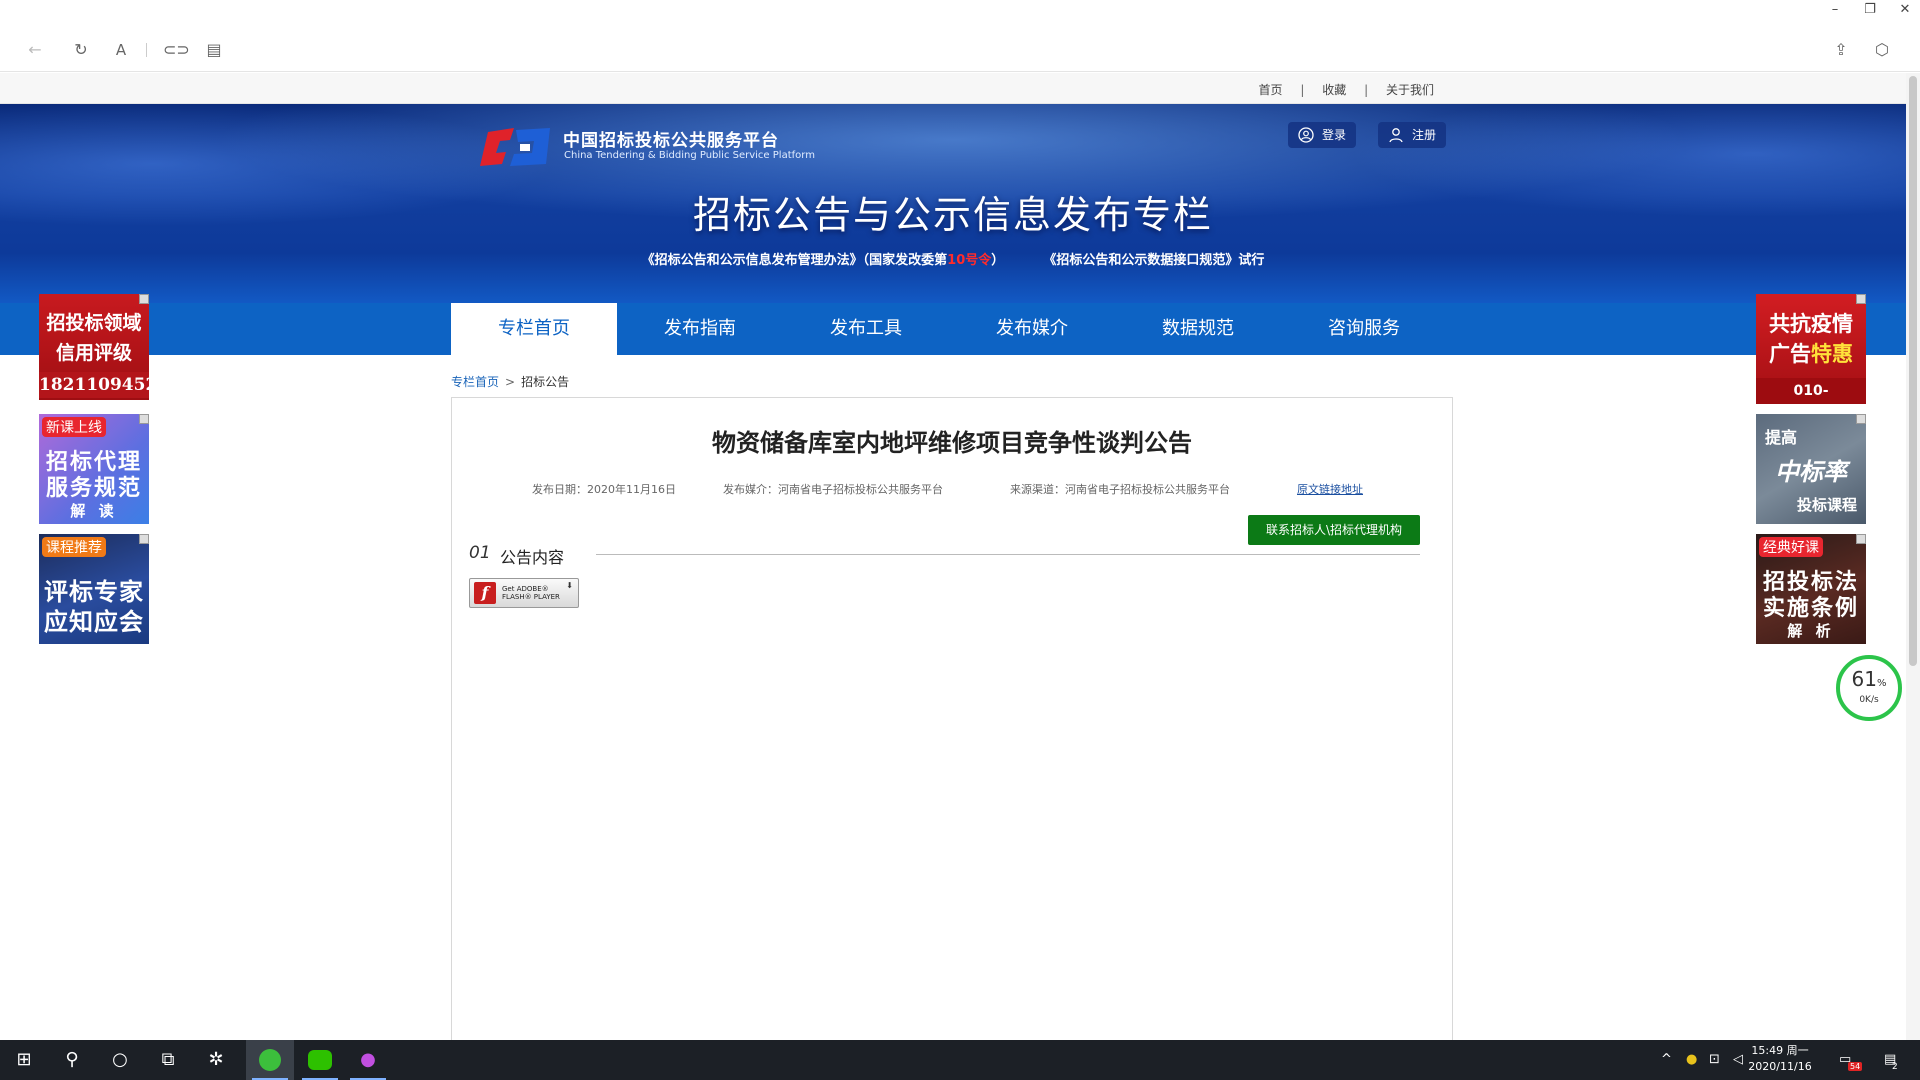 The height and width of the screenshot is (1080, 1920). I want to click on ad-line-3: 解 读, so click(94, 511).